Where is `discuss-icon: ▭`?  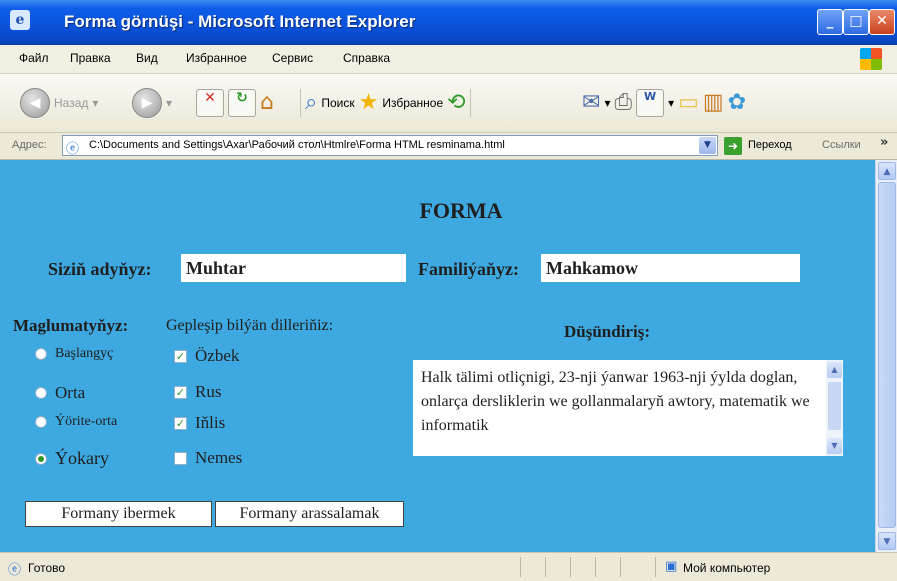 discuss-icon: ▭ is located at coordinates (688, 103).